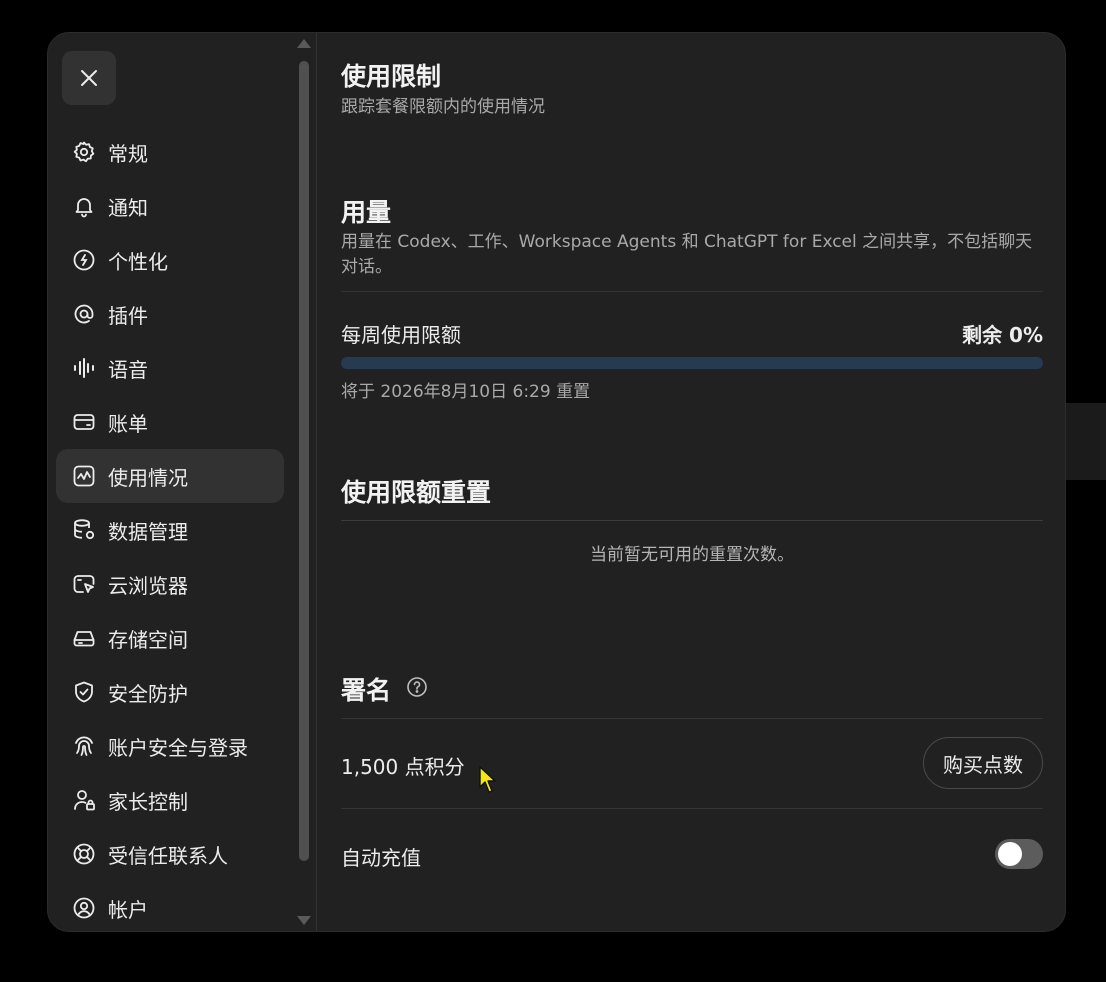 This screenshot has height=982, width=1106. I want to click on weekly-usage-progress-bar, so click(692, 363).